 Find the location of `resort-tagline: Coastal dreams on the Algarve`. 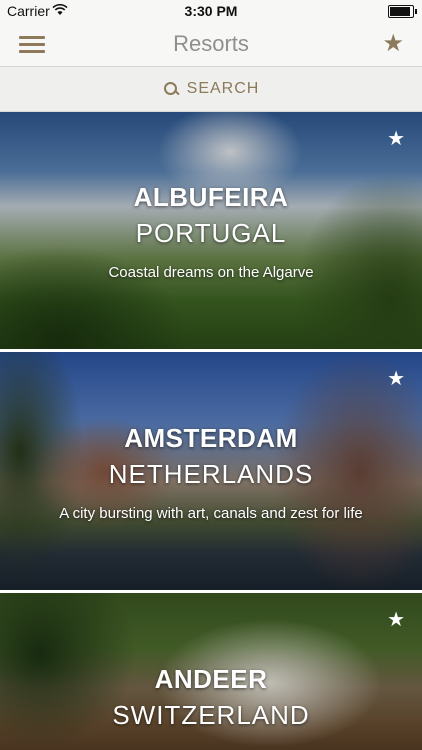

resort-tagline: Coastal dreams on the Algarve is located at coordinates (211, 272).